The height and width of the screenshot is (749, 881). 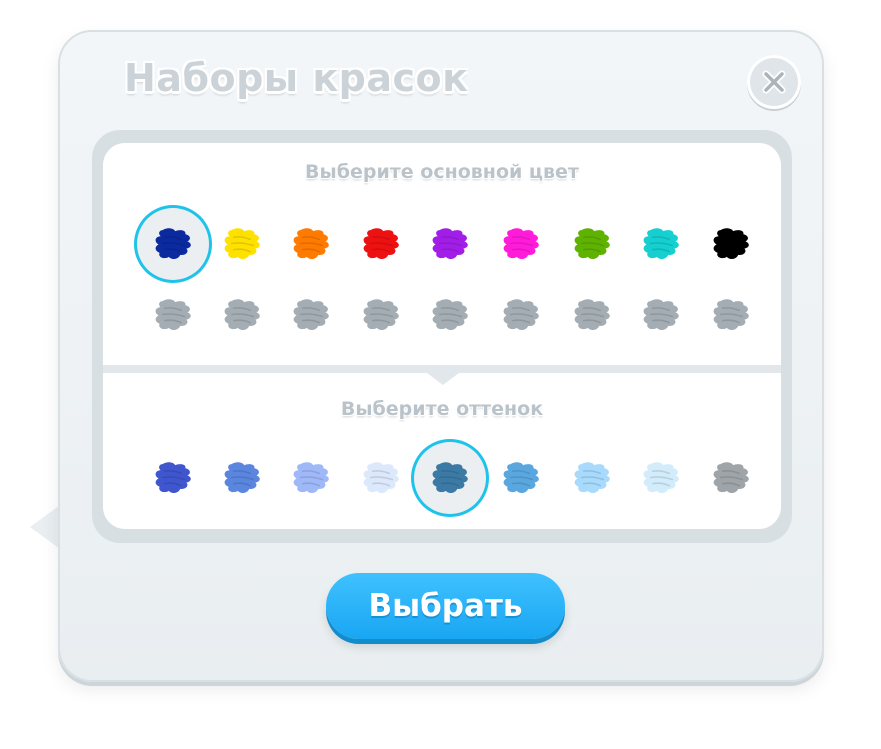 I want to click on close-button, so click(x=774, y=82).